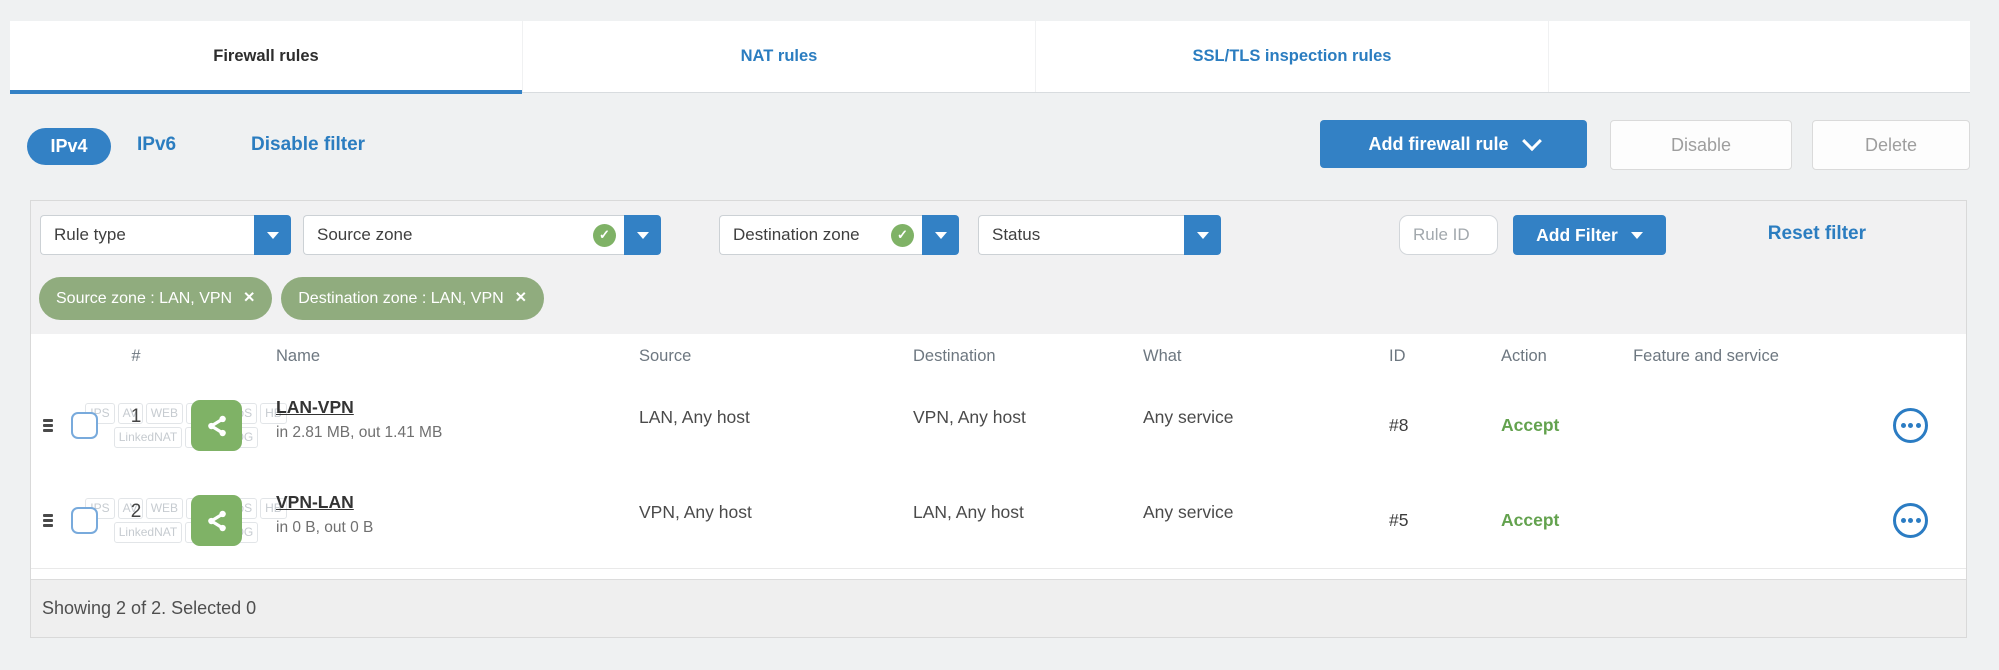  I want to click on rule-id-input, so click(1448, 235).